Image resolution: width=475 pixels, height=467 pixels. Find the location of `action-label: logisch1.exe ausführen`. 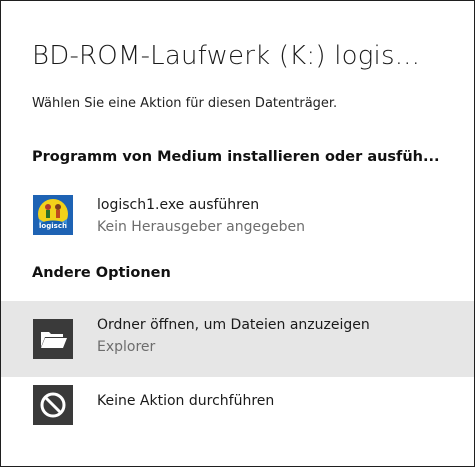

action-label: logisch1.exe ausführen is located at coordinates (178, 205).